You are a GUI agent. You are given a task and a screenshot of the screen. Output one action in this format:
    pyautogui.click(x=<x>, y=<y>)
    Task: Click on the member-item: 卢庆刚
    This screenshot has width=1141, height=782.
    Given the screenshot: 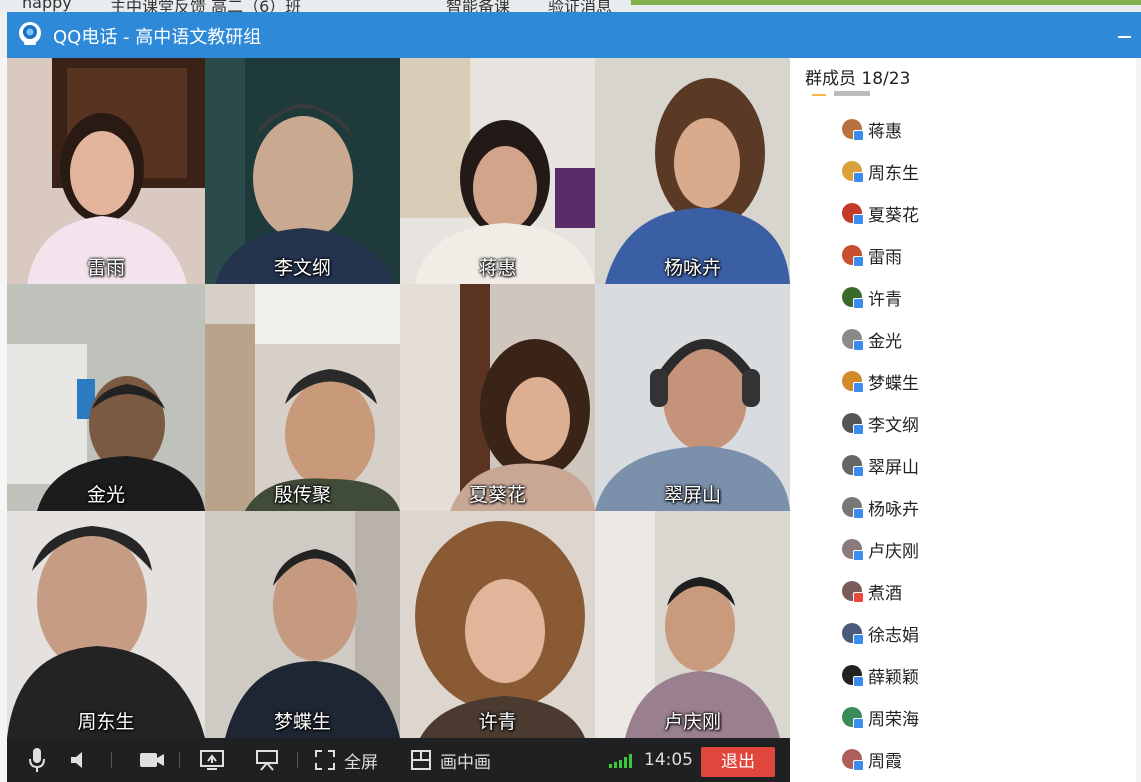 What is the action you would take?
    pyautogui.click(x=880, y=549)
    